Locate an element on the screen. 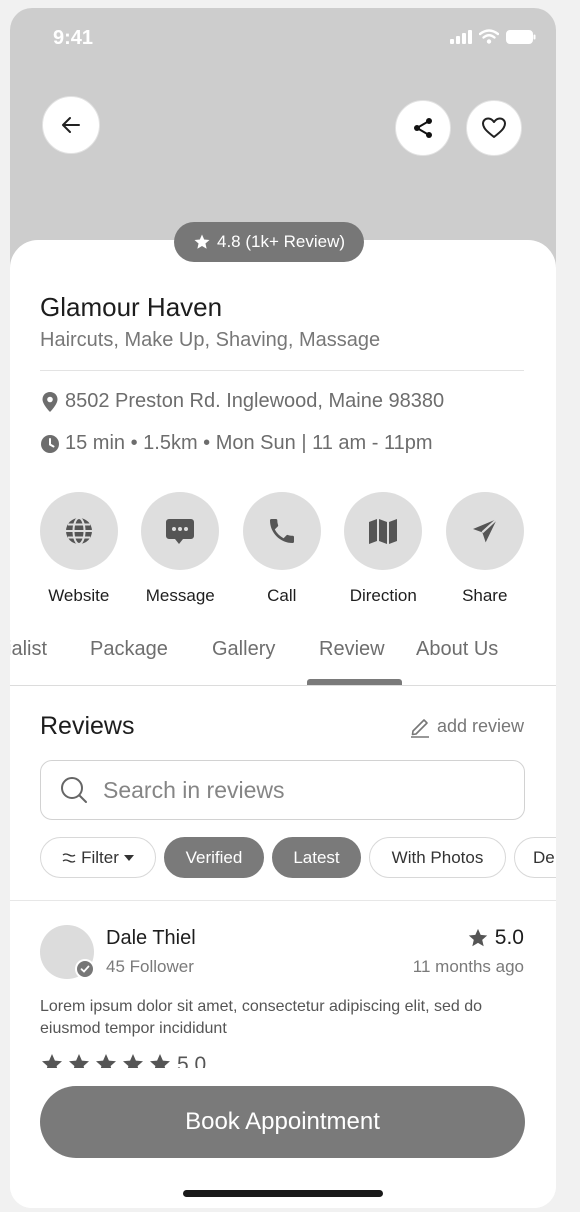 This screenshot has height=1212, width=580. call-icon-circle is located at coordinates (281, 531).